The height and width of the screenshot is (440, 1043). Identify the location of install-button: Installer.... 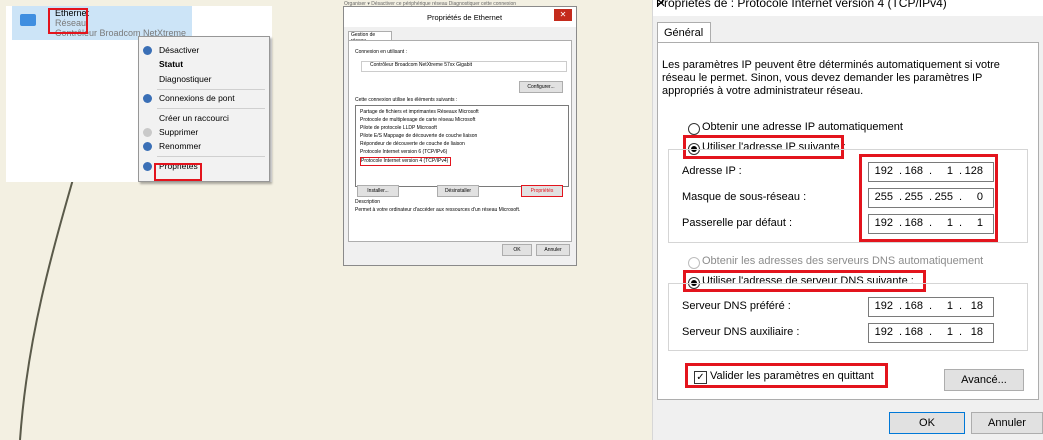
(378, 191).